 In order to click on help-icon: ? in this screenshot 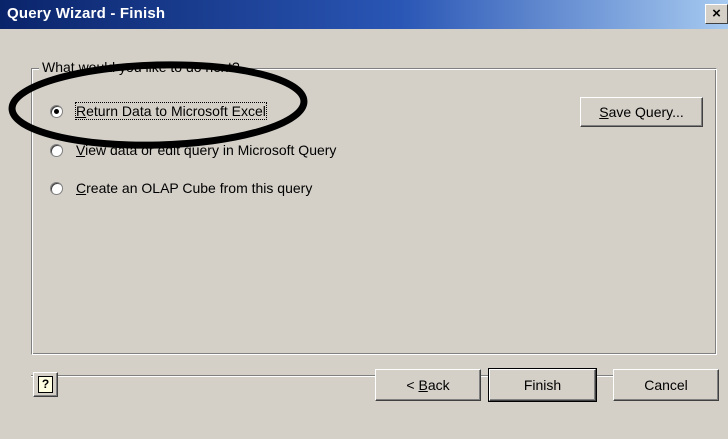, I will do `click(45, 384)`.